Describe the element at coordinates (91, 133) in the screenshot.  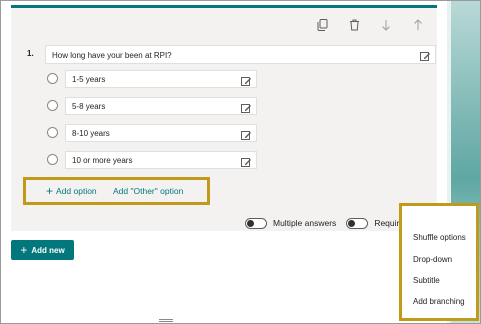
I see `option-text: 8-10 years` at that location.